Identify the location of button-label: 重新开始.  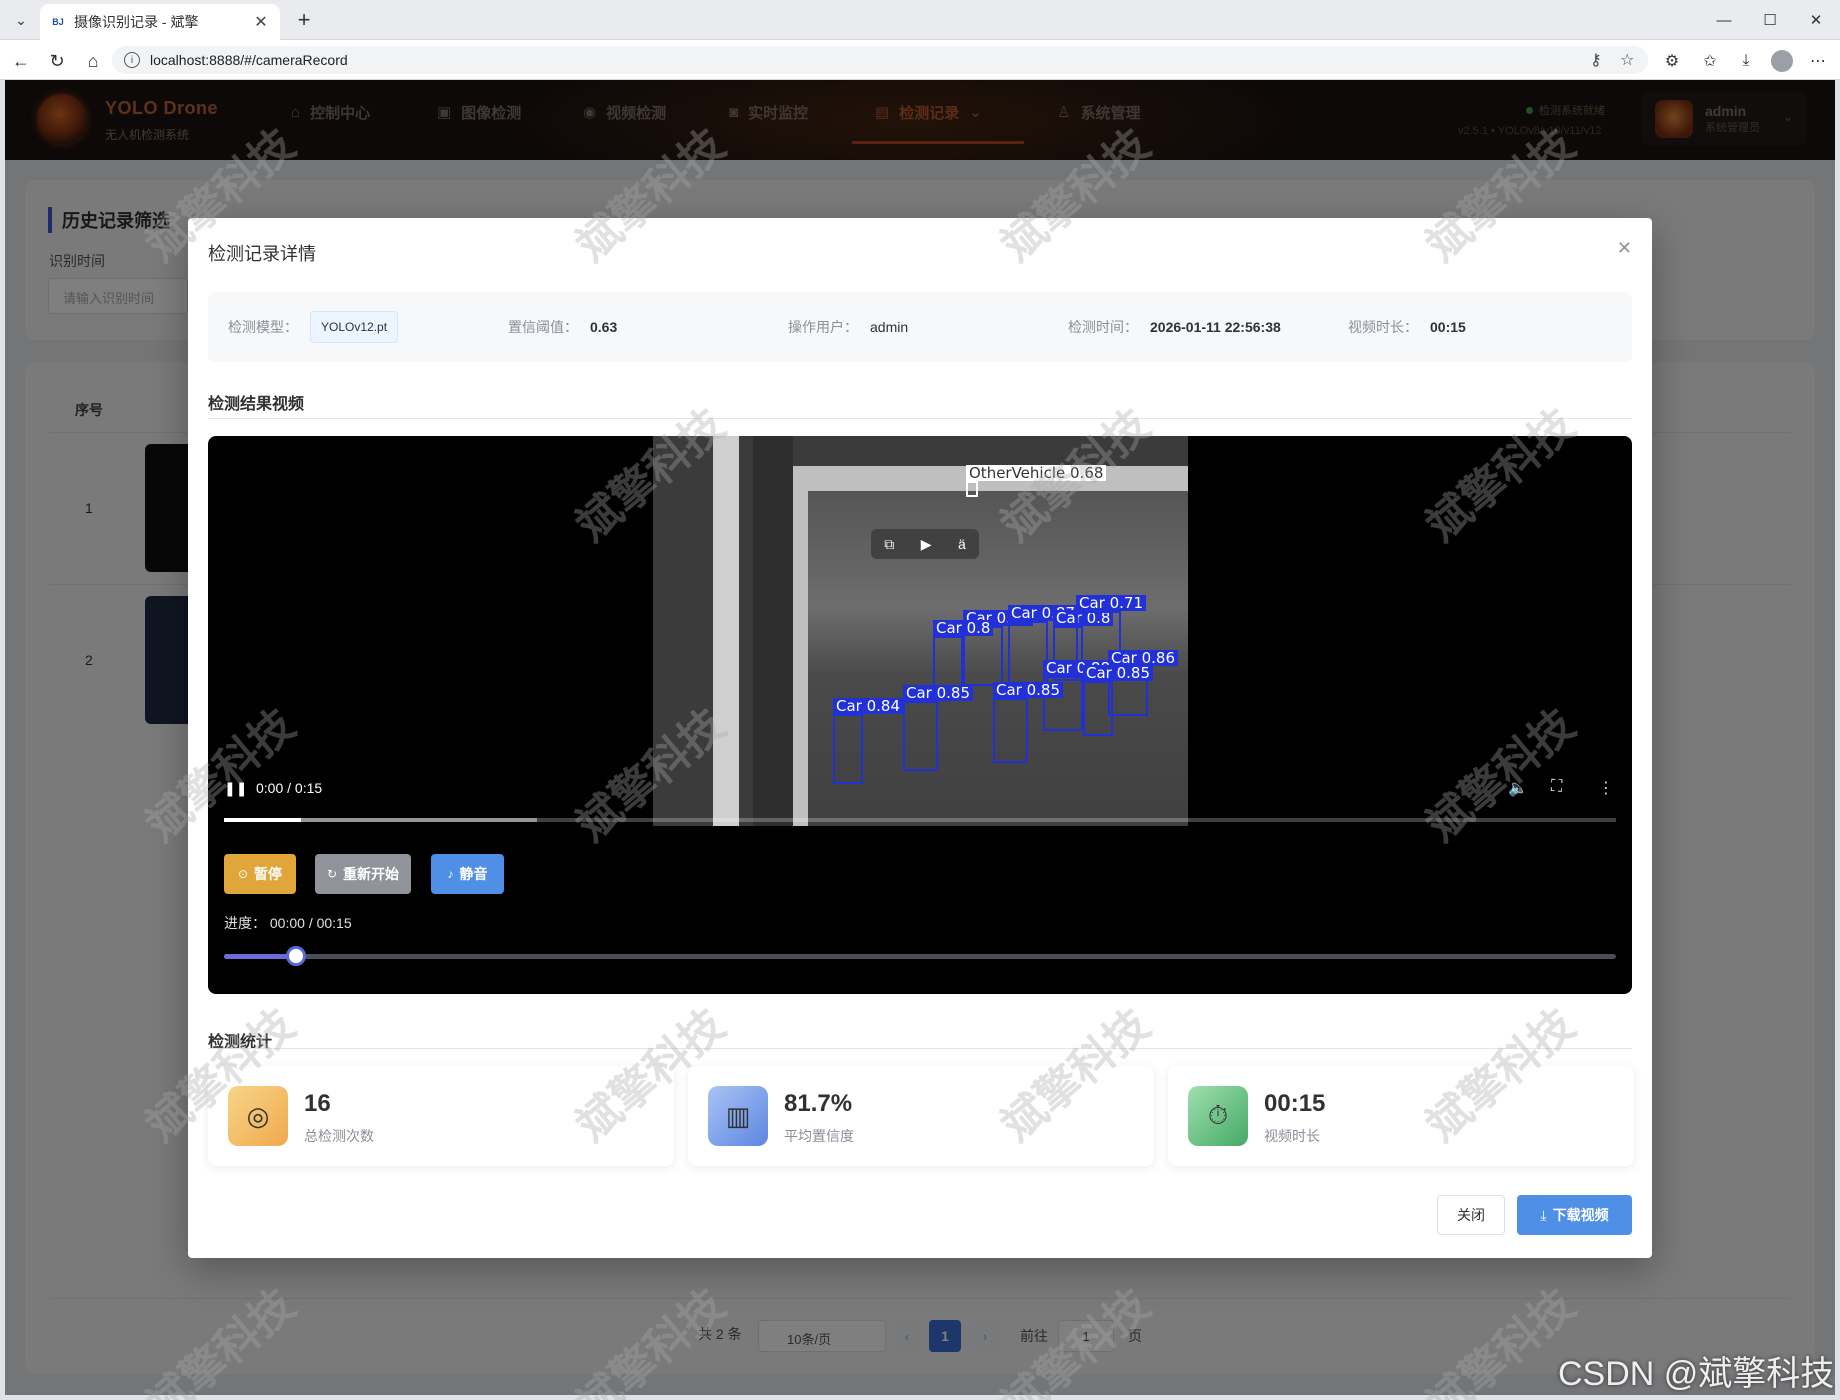
(371, 874).